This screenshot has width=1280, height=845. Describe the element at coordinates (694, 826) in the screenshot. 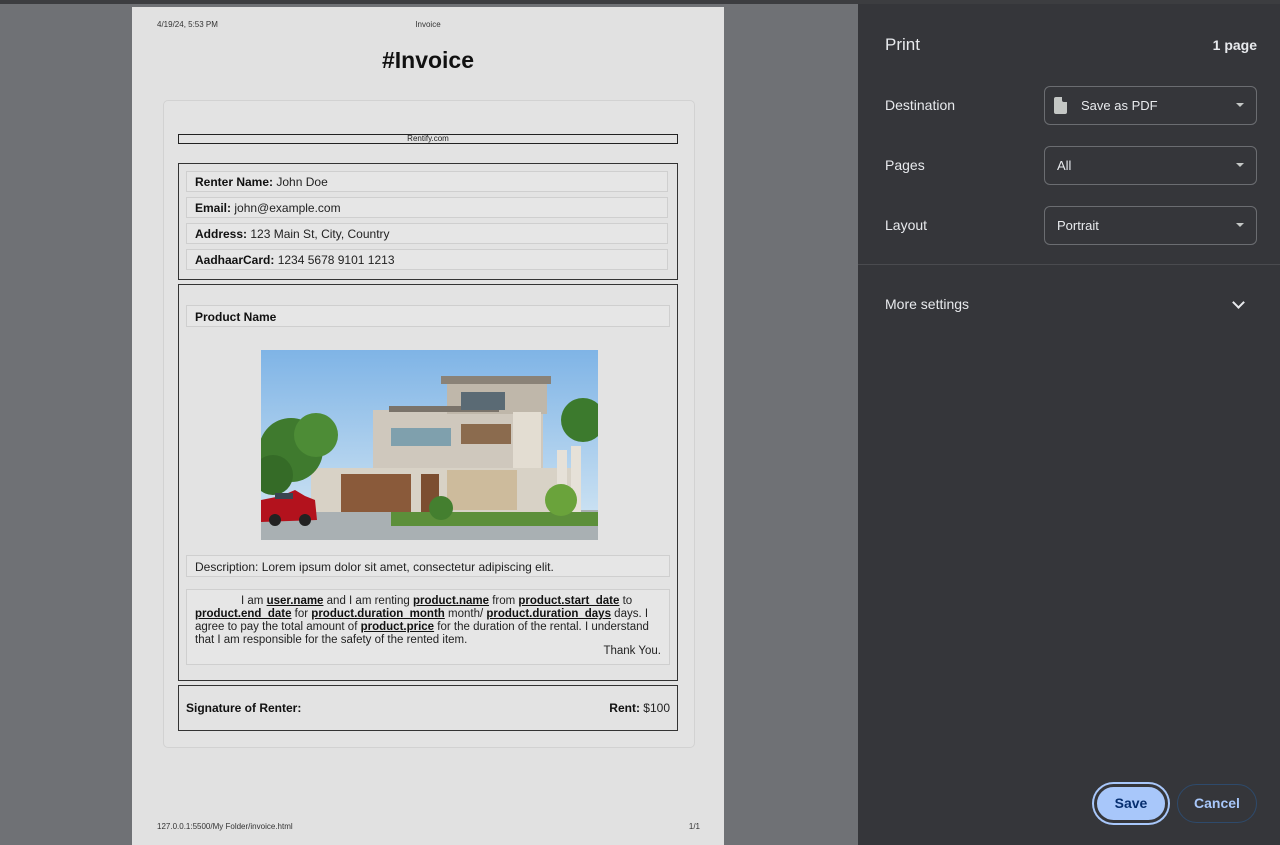

I see `page-footer-number: 1/1` at that location.